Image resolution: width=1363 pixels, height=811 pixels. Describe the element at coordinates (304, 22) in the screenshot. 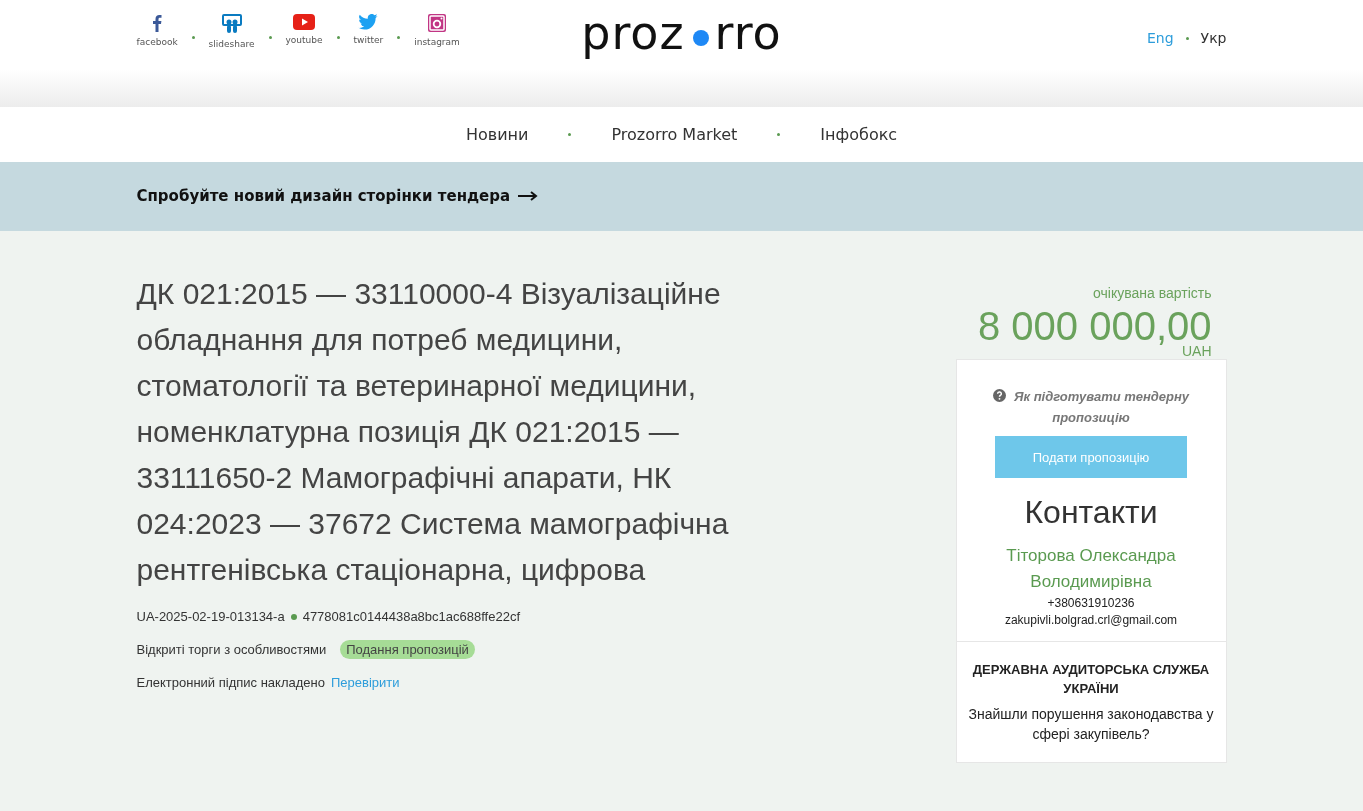

I see `youtube-icon` at that location.